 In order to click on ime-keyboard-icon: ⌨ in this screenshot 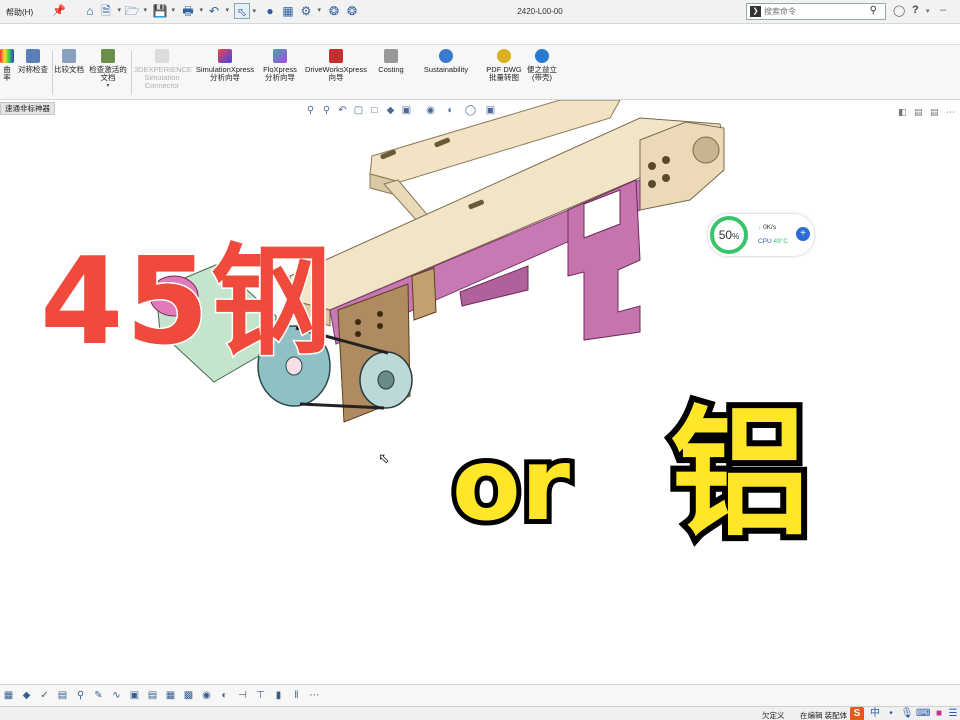, I will do `click(923, 713)`.